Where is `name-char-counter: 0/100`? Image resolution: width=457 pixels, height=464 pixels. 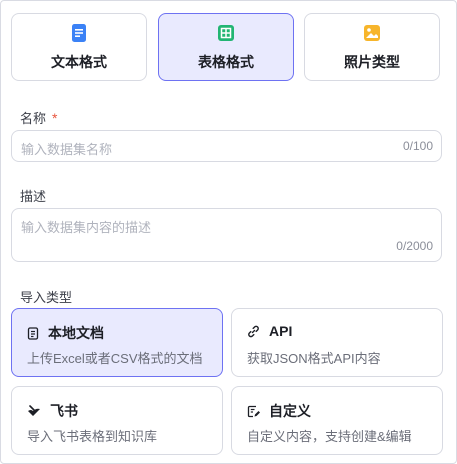
name-char-counter: 0/100 is located at coordinates (417, 146).